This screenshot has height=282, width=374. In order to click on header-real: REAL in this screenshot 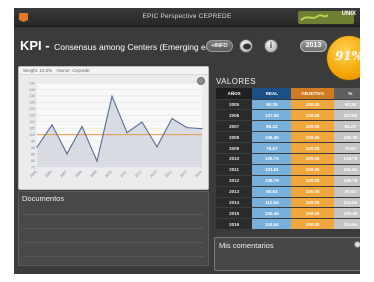, I will do `click(272, 94)`.